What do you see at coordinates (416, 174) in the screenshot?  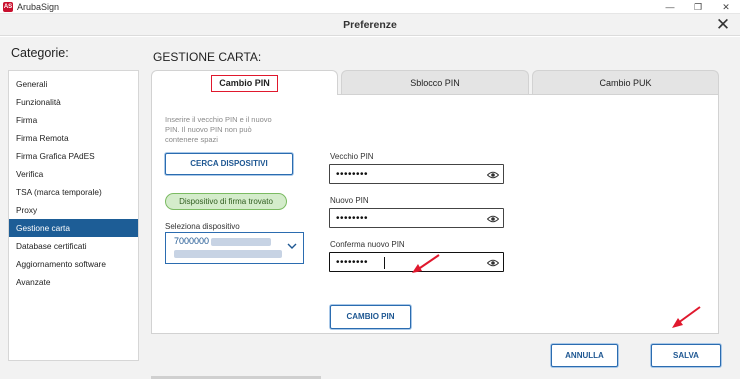 I see `old-pin-field: ••••••••` at bounding box center [416, 174].